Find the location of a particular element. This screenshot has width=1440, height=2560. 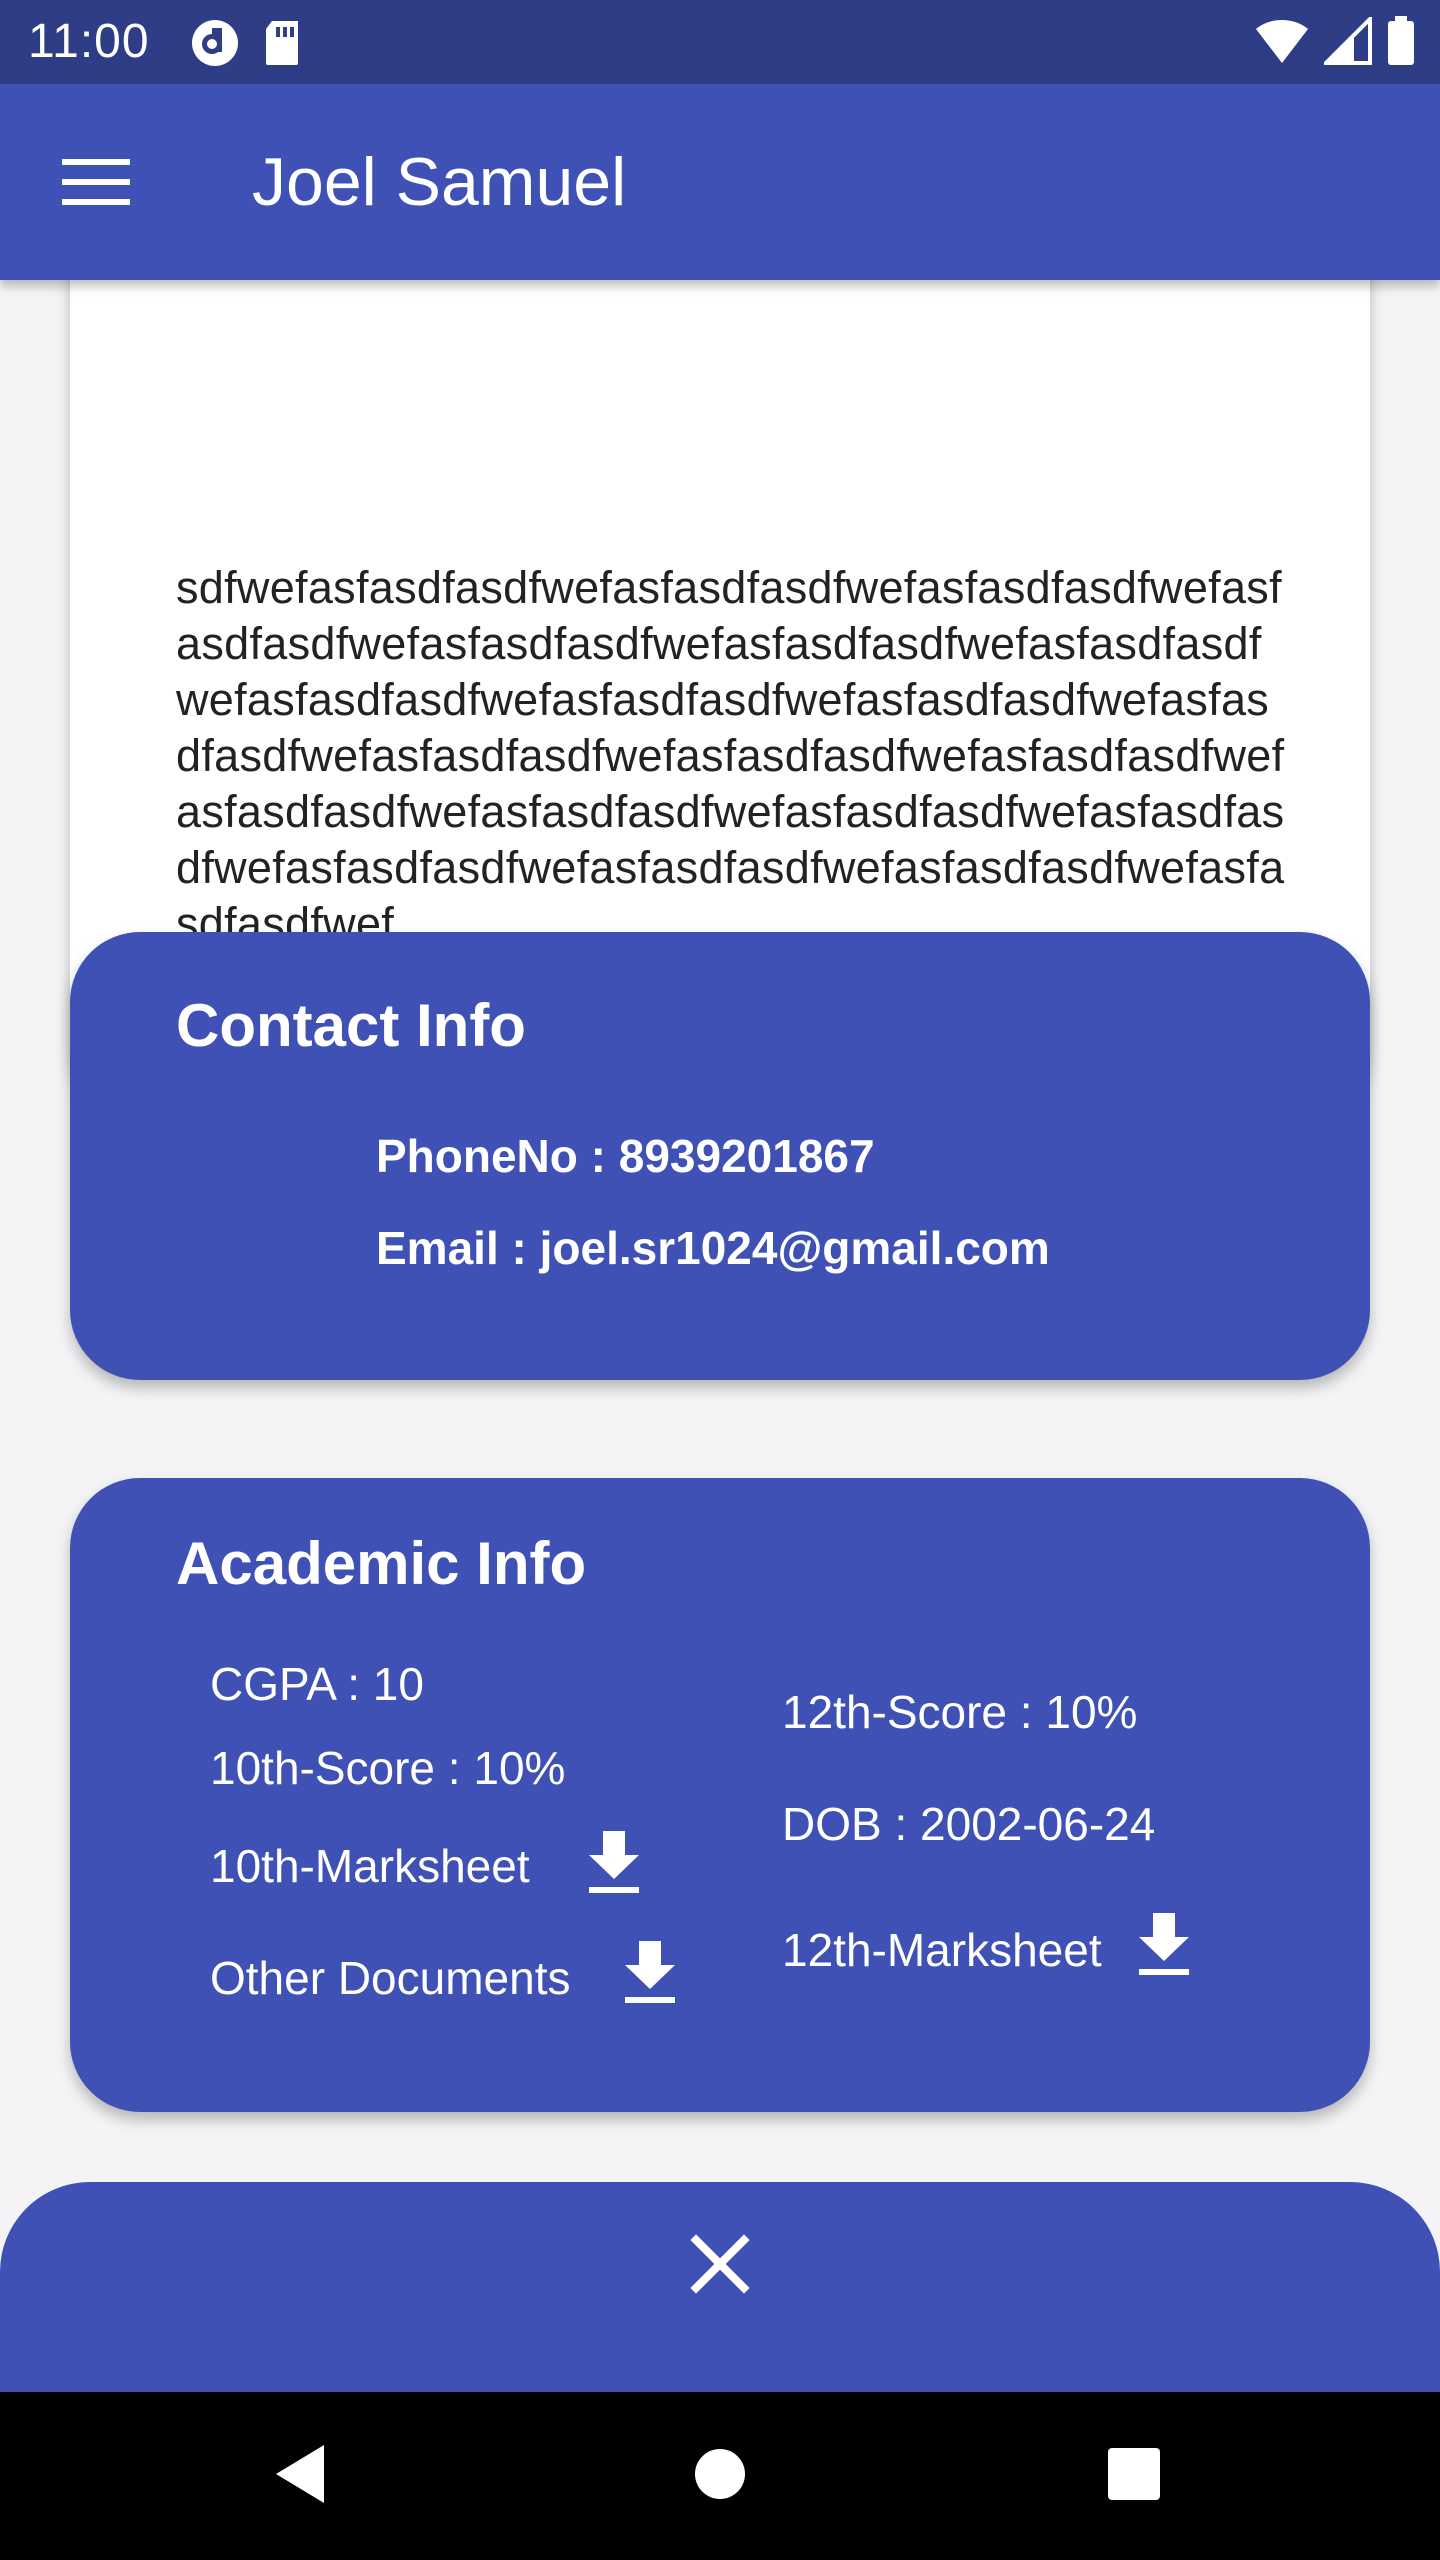

bottom-sheet is located at coordinates (720, 2287).